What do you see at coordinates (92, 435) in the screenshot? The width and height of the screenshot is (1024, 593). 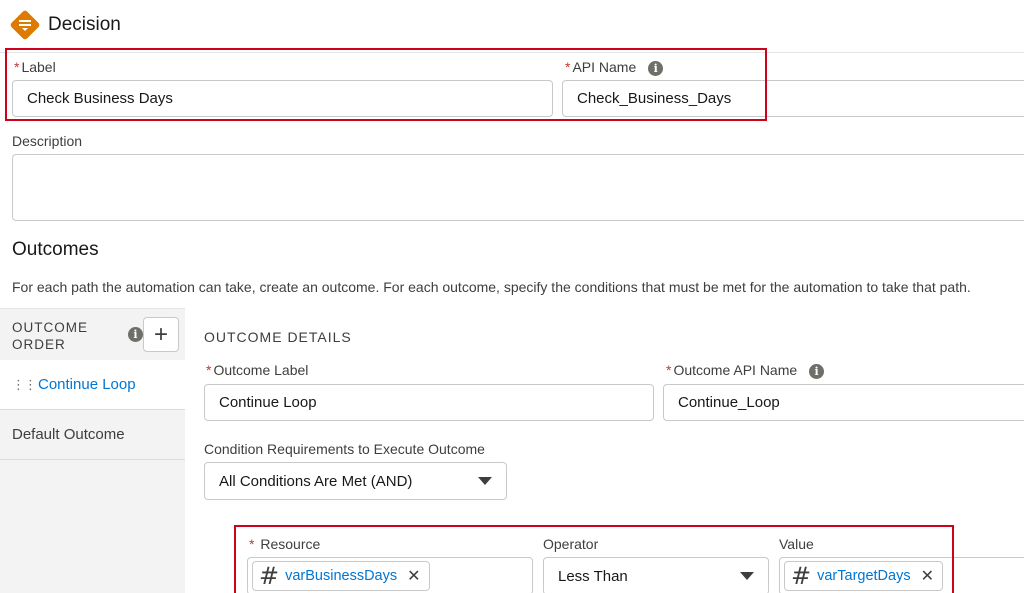 I see `outcome-item-default: Default Outcome` at bounding box center [92, 435].